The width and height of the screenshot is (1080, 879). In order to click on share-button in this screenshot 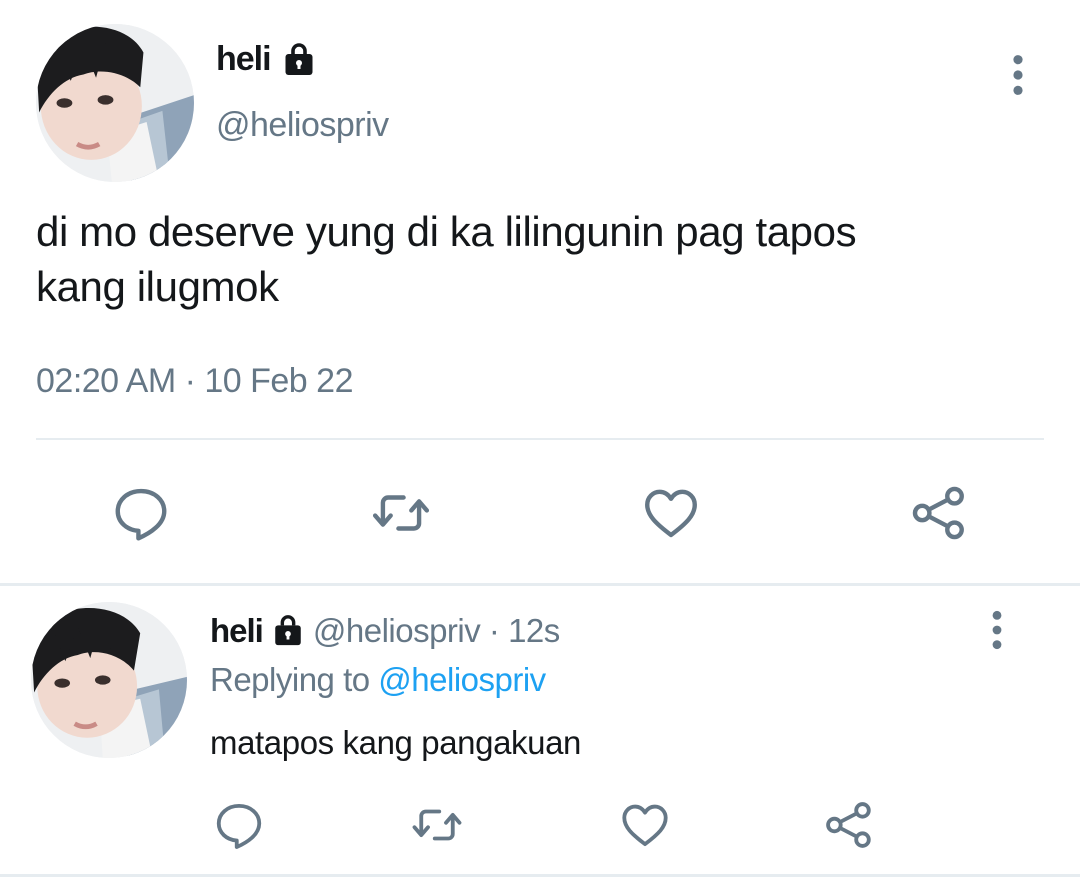, I will do `click(939, 513)`.